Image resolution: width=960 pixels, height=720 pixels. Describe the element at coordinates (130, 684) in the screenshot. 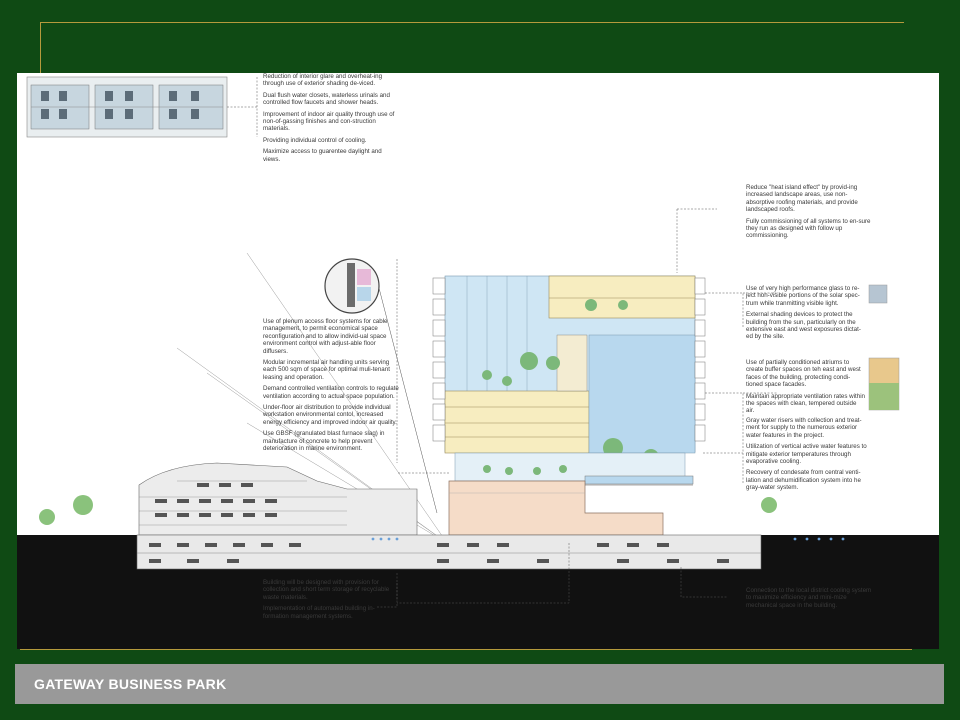

I see `footer-title: GATEWAY BUSINESS PARK` at that location.